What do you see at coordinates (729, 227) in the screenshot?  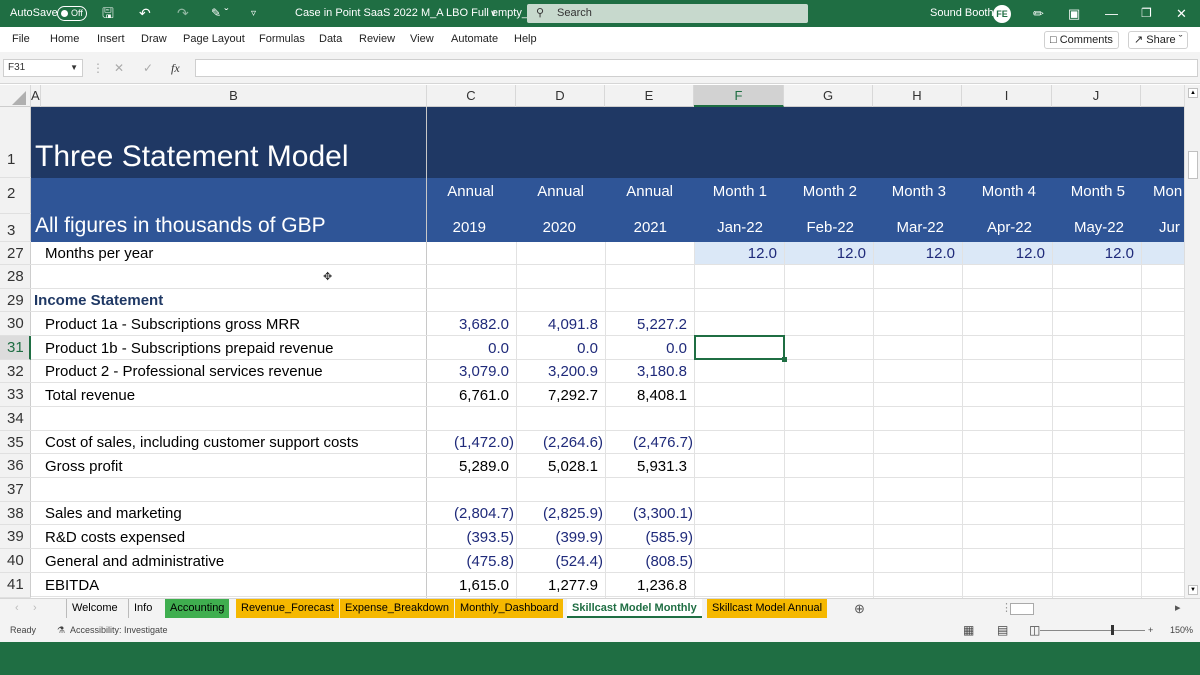 I see `period-header: Jan-22` at bounding box center [729, 227].